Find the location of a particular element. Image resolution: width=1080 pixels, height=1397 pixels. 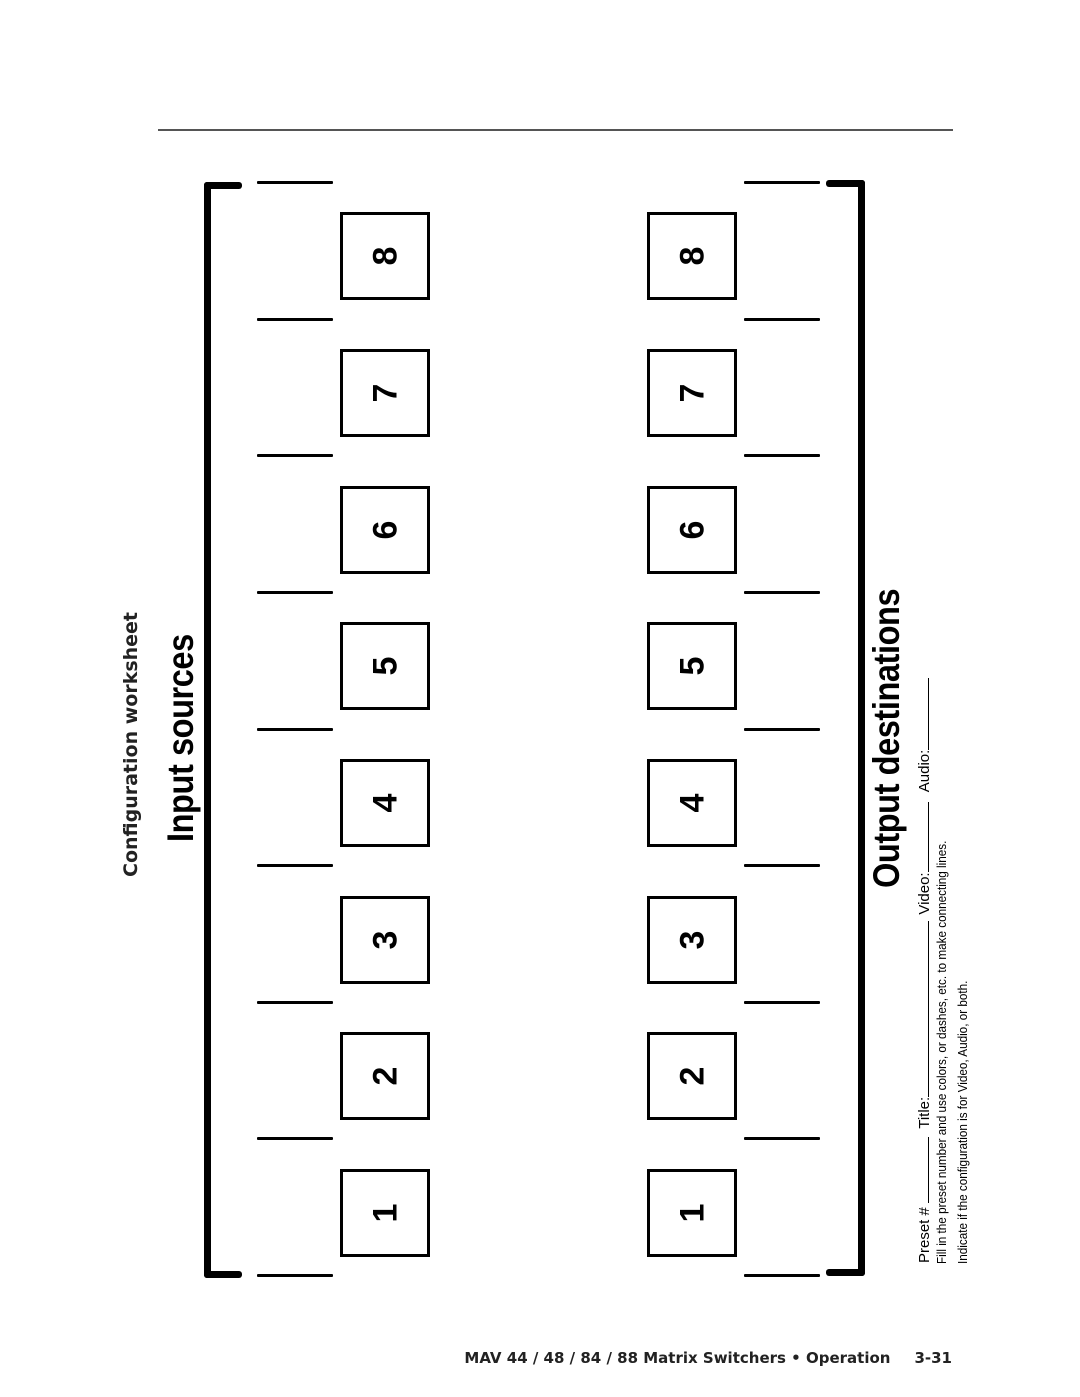

output-box-4: 4 is located at coordinates (692, 803).